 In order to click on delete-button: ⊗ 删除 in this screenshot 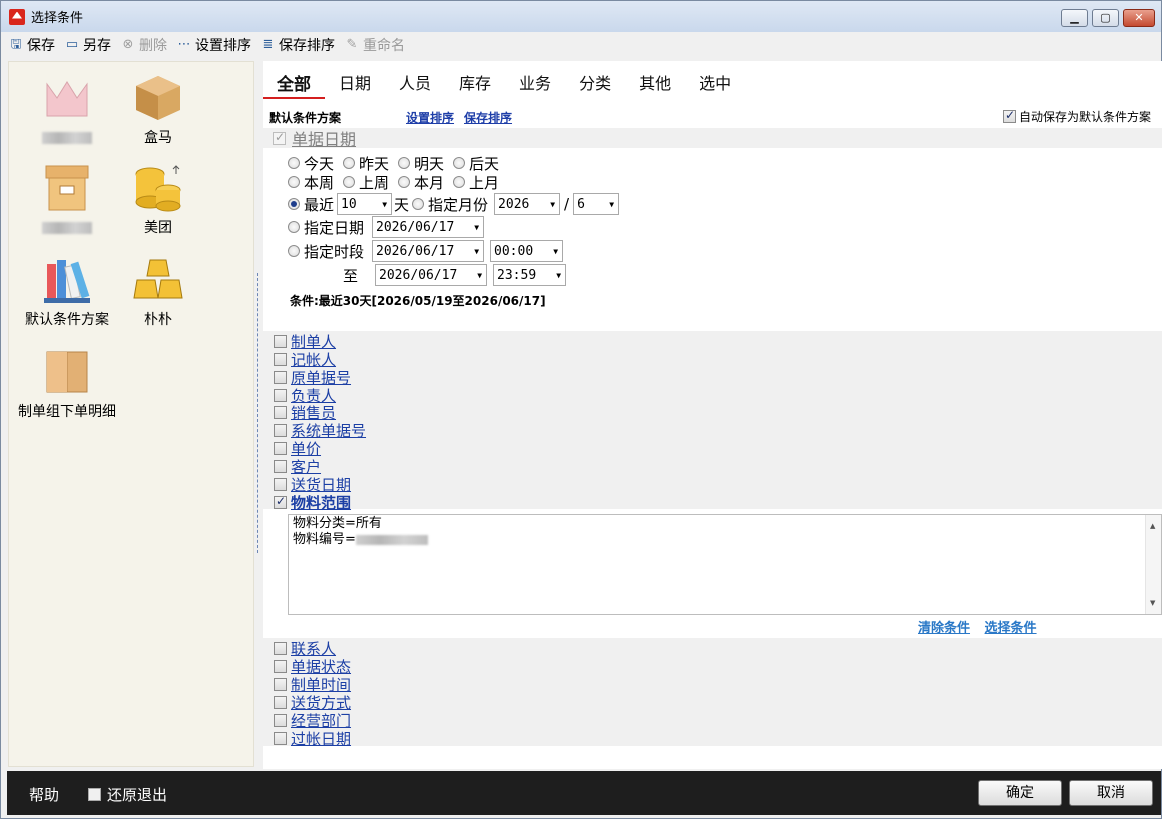, I will do `click(144, 45)`.